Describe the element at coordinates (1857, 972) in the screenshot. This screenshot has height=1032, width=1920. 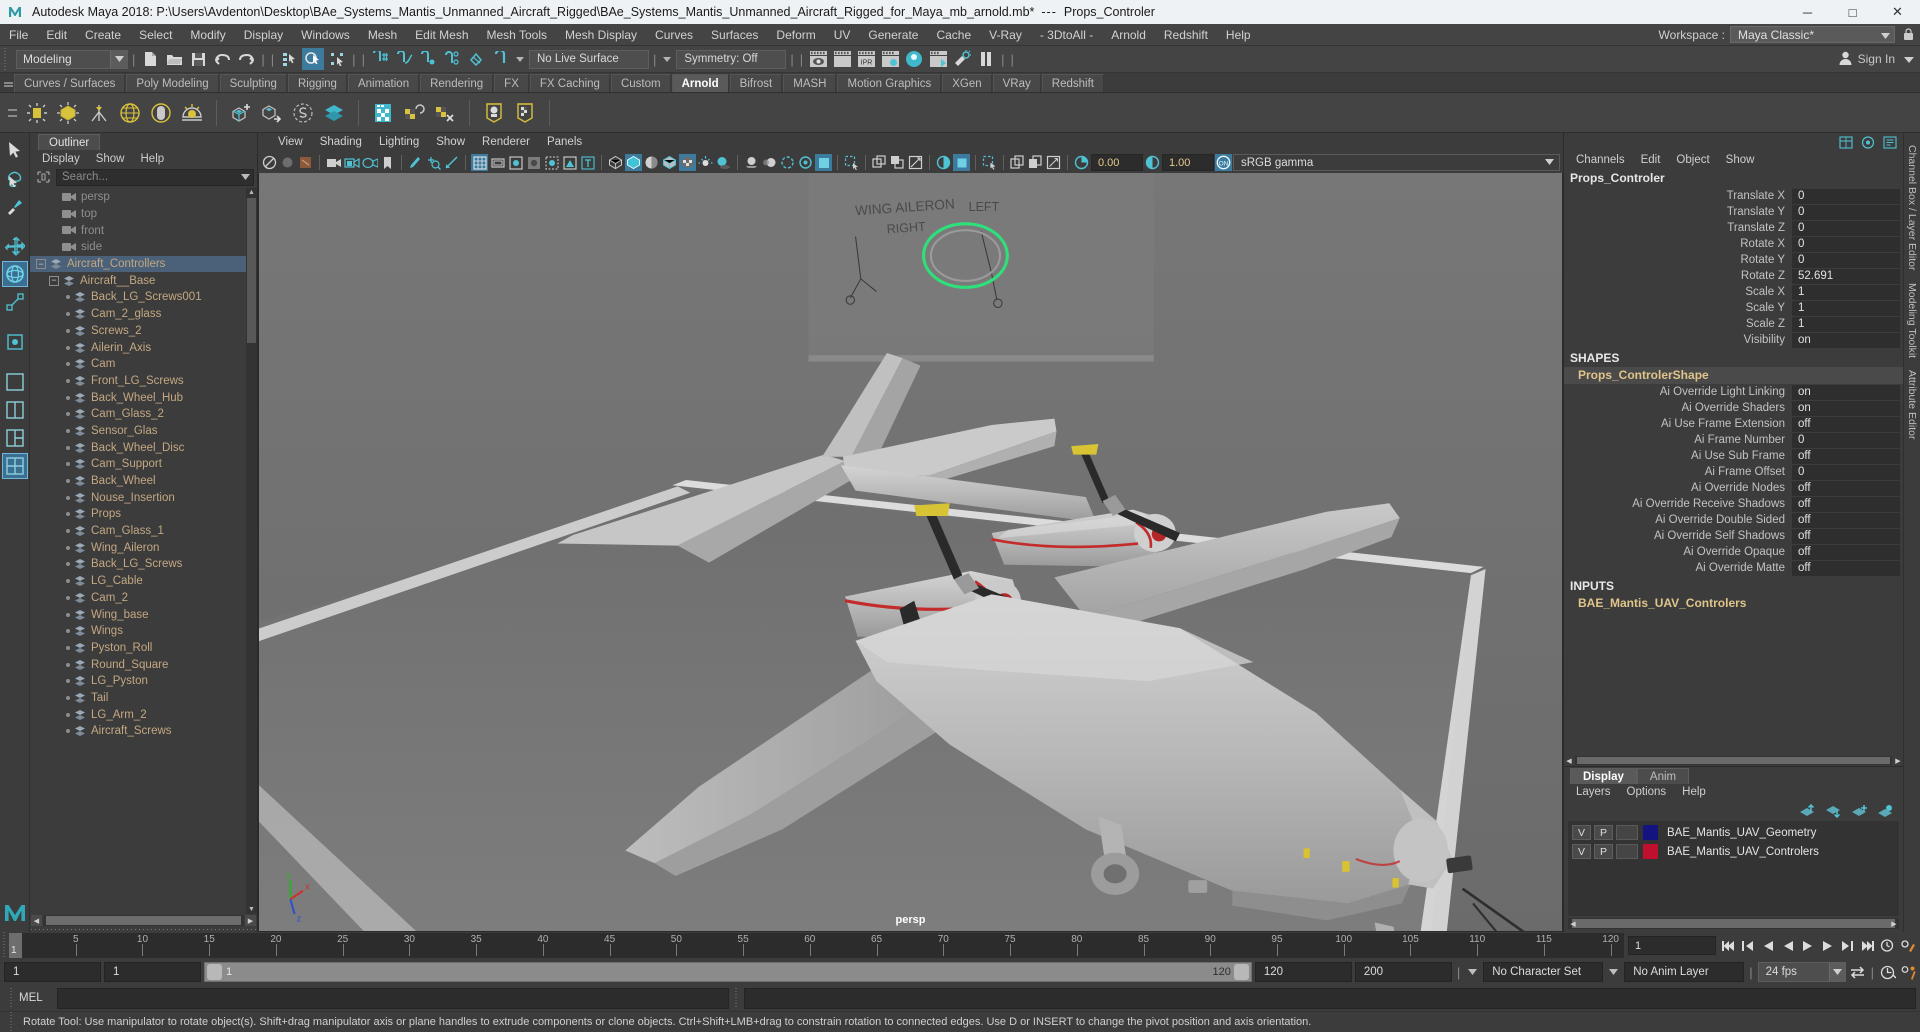
I see `playback-loop-button` at that location.